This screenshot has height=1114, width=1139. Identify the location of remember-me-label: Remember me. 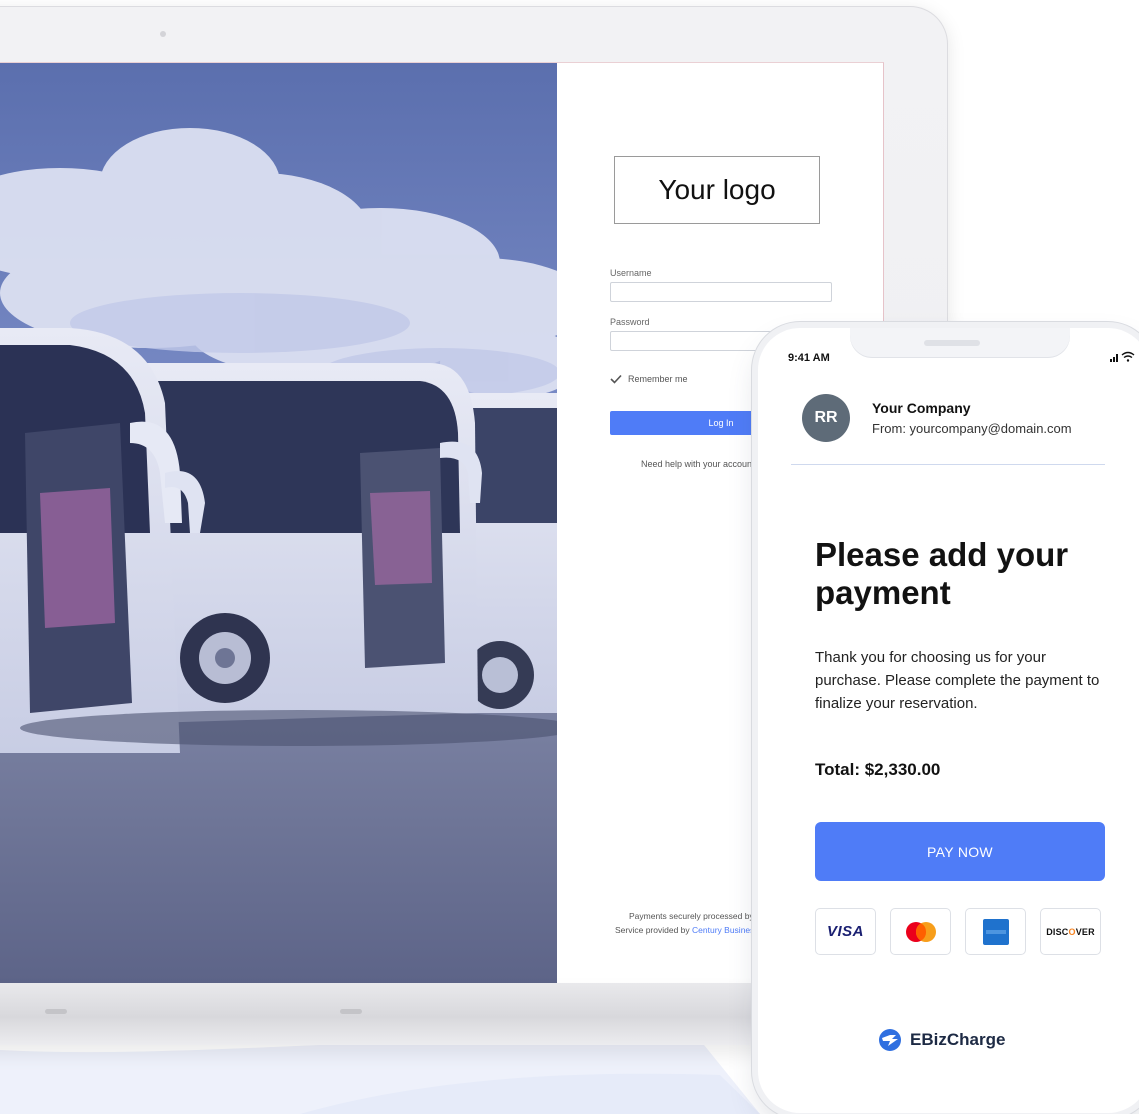
(658, 379).